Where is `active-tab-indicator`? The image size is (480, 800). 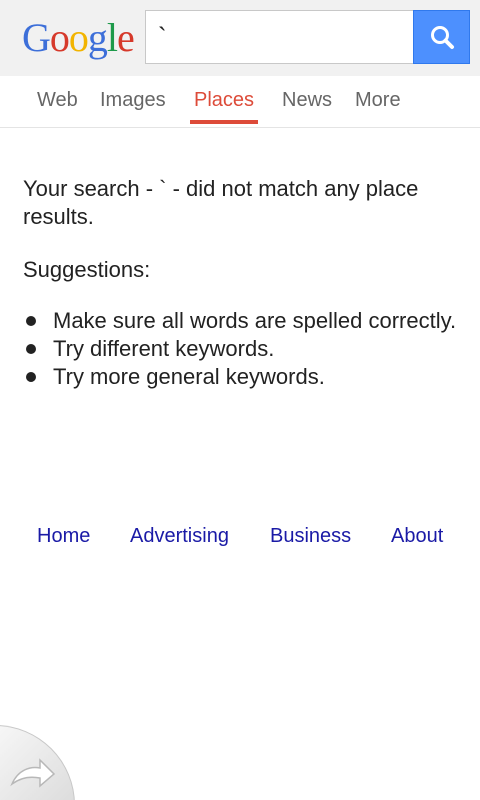 active-tab-indicator is located at coordinates (224, 122).